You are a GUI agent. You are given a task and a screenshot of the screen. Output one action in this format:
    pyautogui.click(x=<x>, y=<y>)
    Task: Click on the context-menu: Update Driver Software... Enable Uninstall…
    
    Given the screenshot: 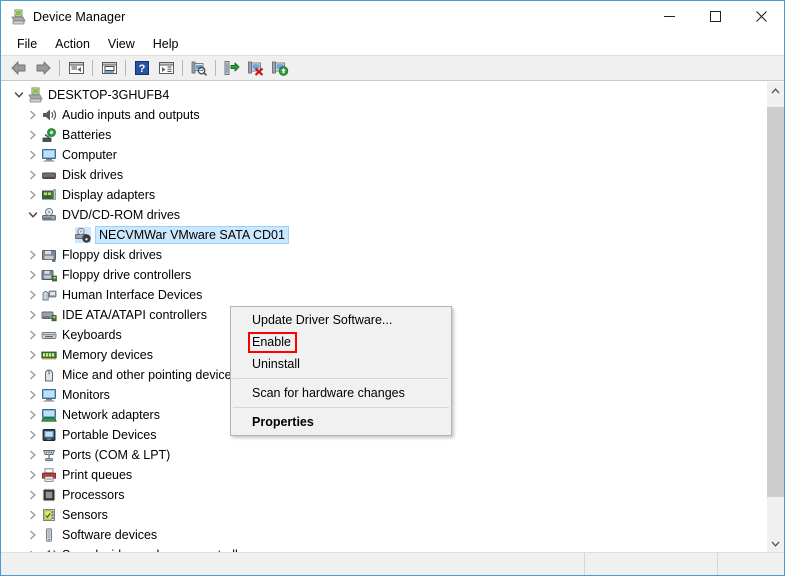 What is the action you would take?
    pyautogui.click(x=341, y=371)
    